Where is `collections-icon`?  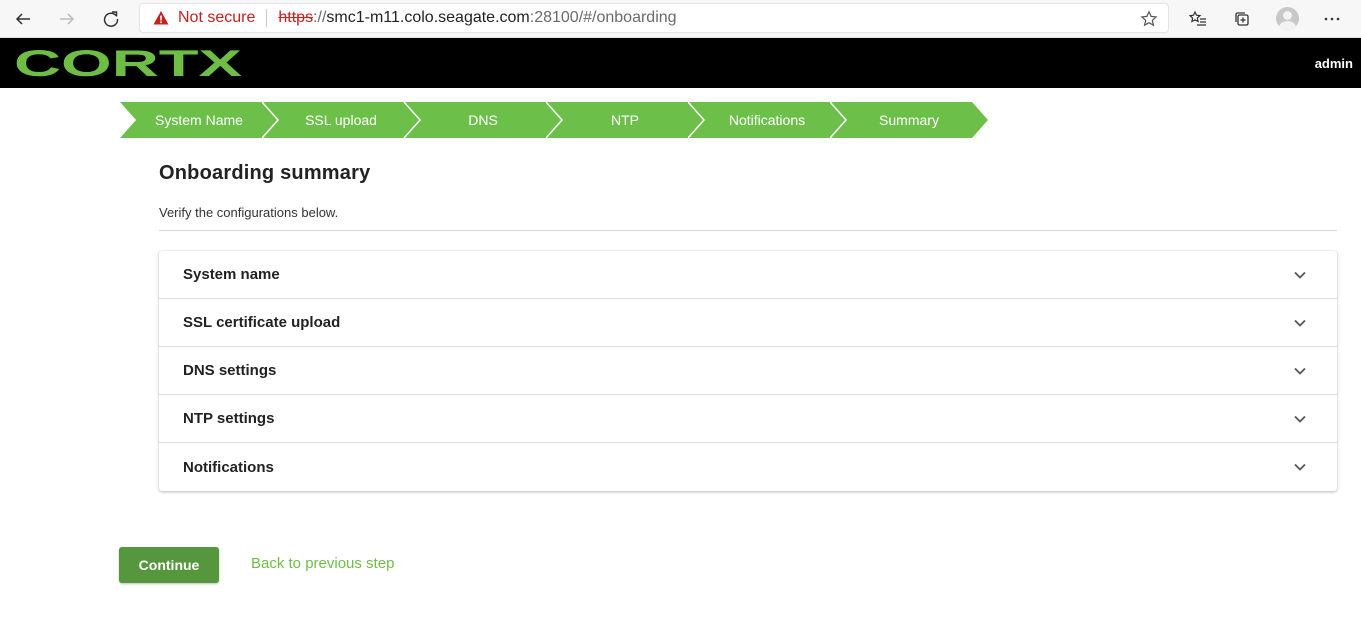 collections-icon is located at coordinates (1242, 19).